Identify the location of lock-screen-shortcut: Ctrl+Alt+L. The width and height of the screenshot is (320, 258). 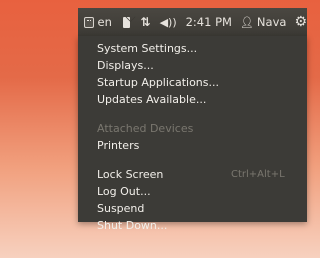
(258, 174).